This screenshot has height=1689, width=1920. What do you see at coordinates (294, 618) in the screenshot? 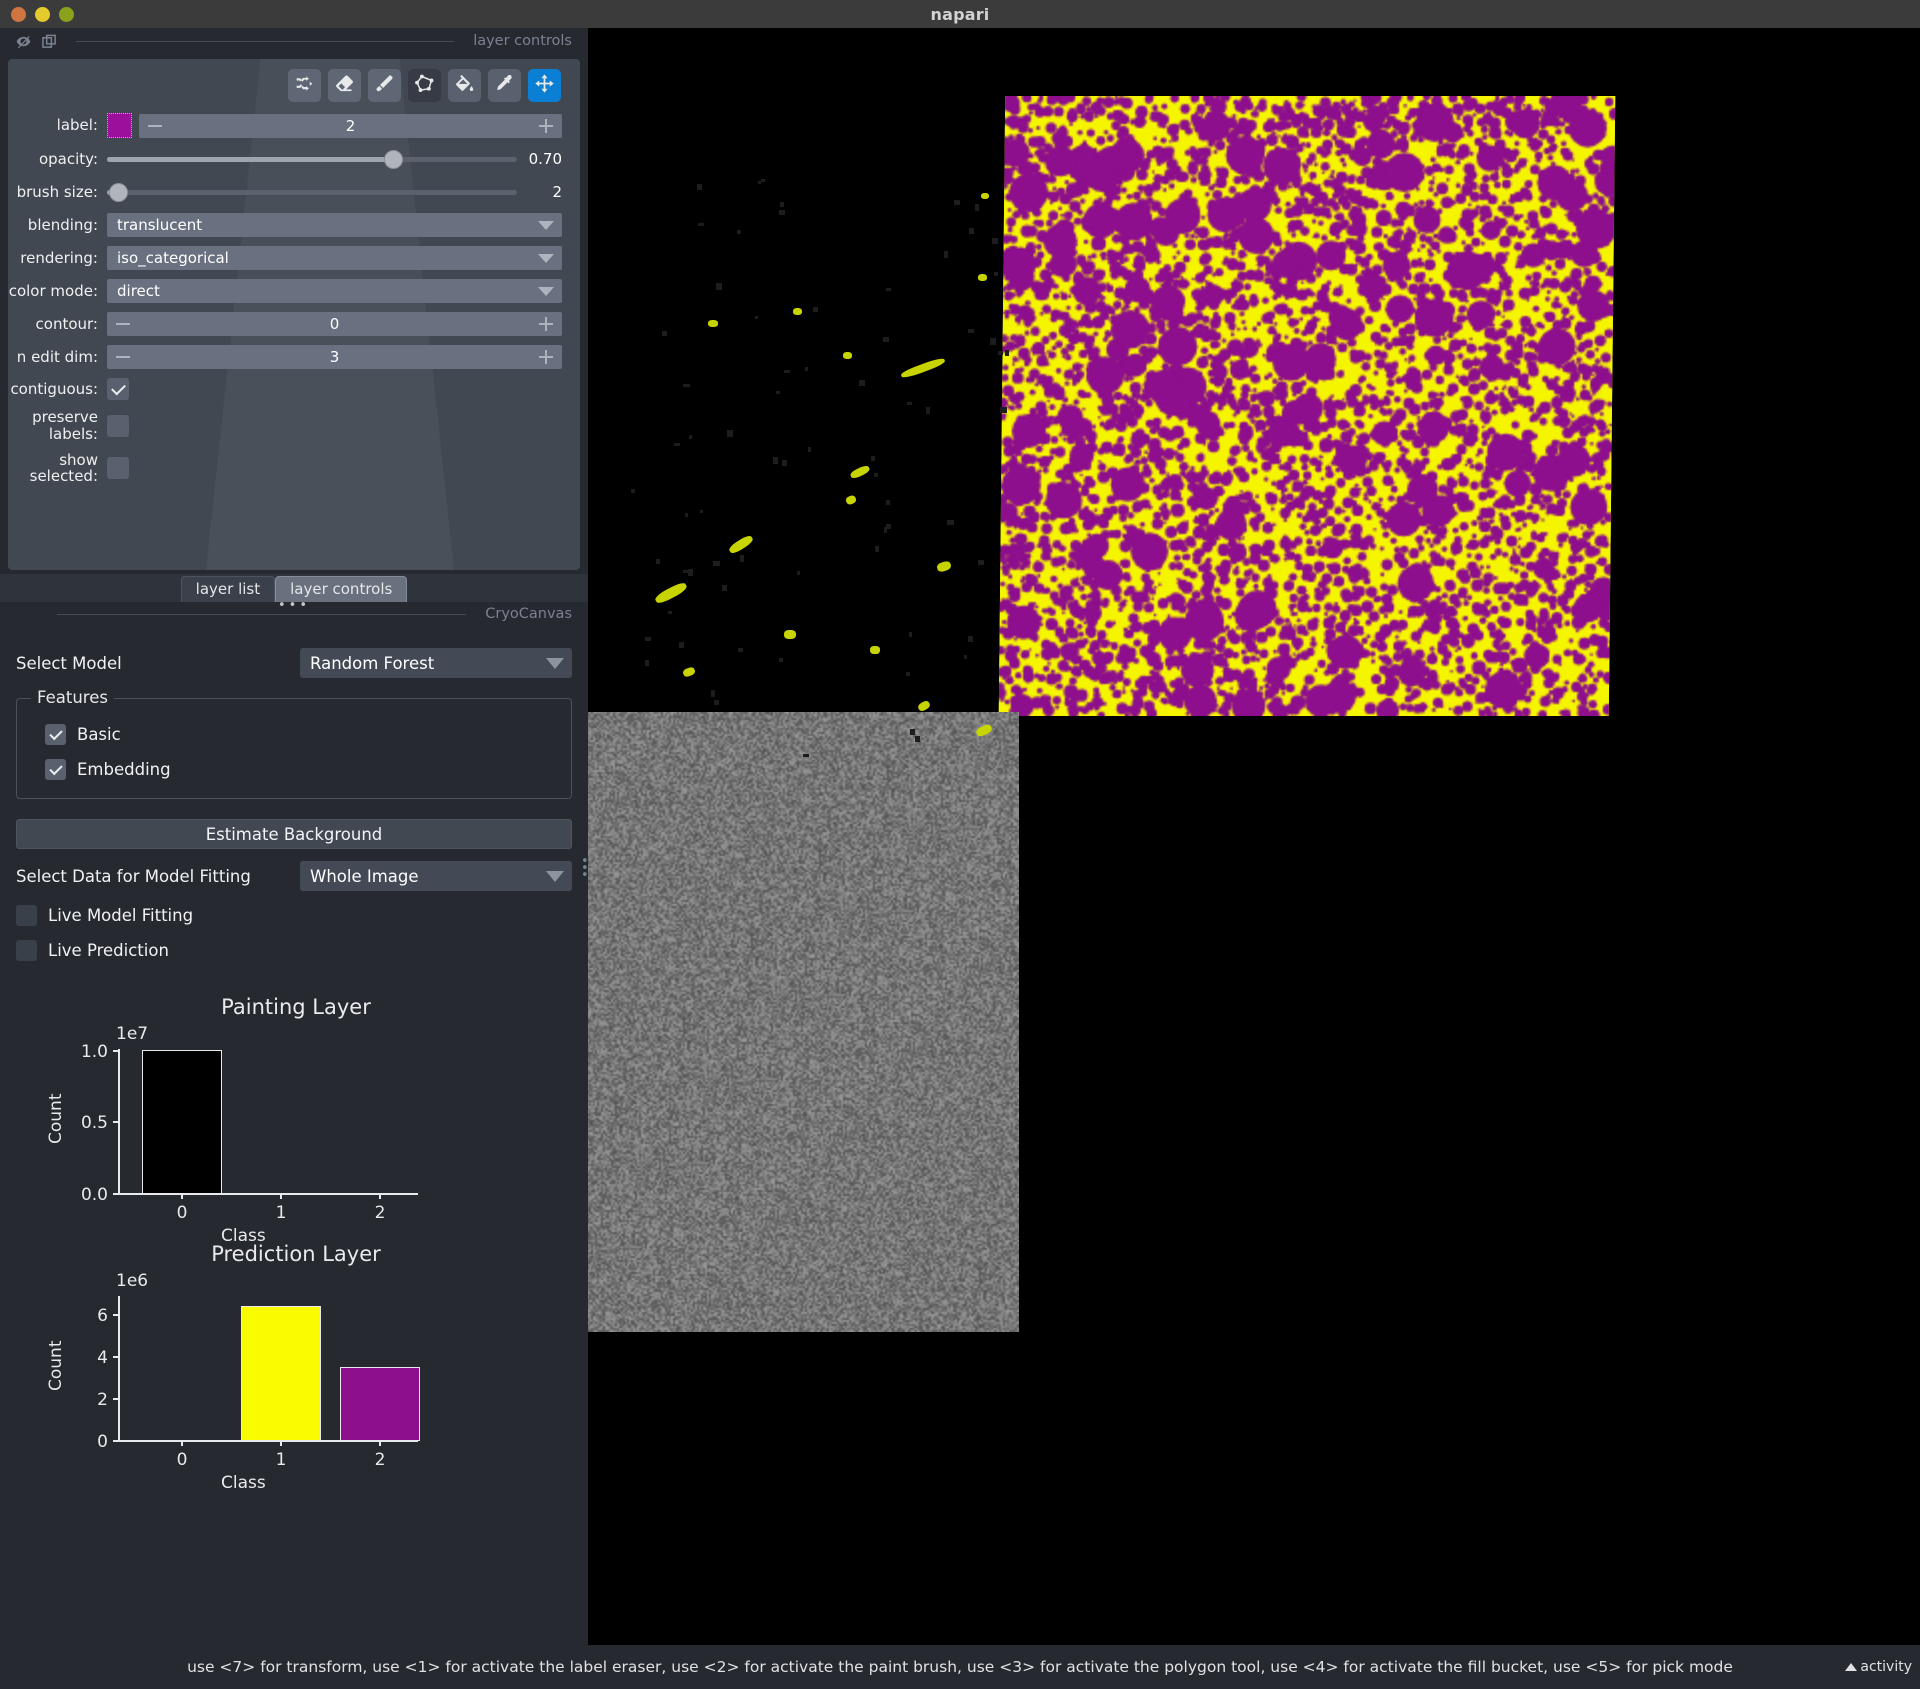
I see `cryocanvas-dock-header: CryoCanvas` at bounding box center [294, 618].